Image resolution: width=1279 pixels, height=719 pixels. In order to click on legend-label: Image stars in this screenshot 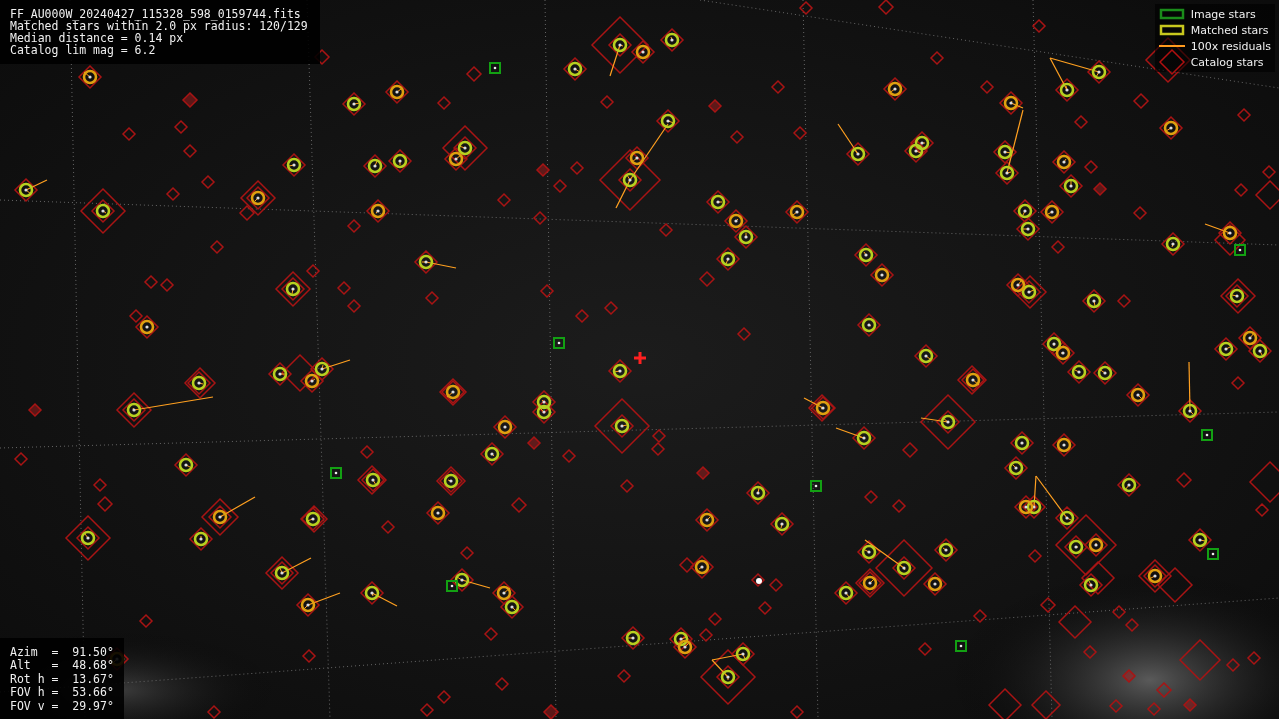, I will do `click(1223, 14)`.